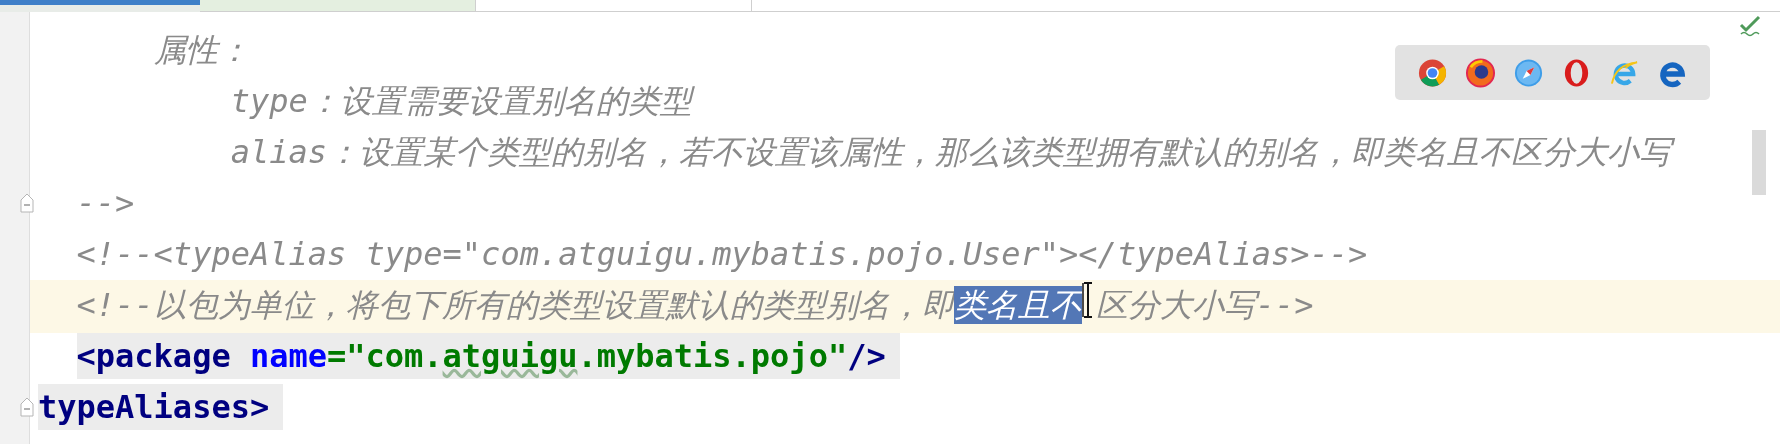 This screenshot has width=1780, height=444. I want to click on xml-tag: />, so click(866, 356).